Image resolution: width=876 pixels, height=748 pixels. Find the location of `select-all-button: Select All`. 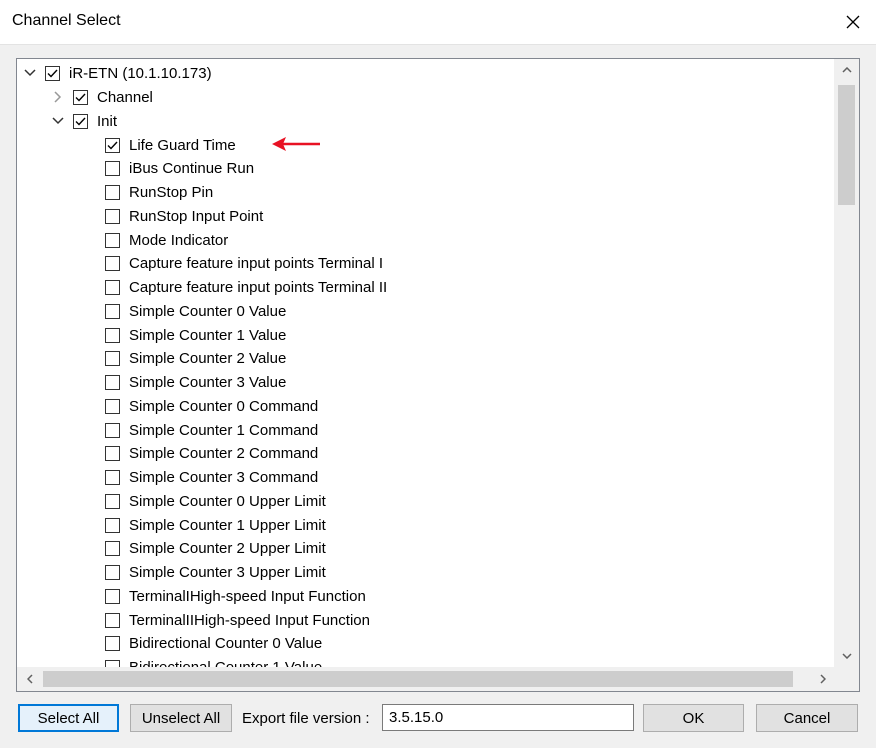

select-all-button: Select All is located at coordinates (68, 718).